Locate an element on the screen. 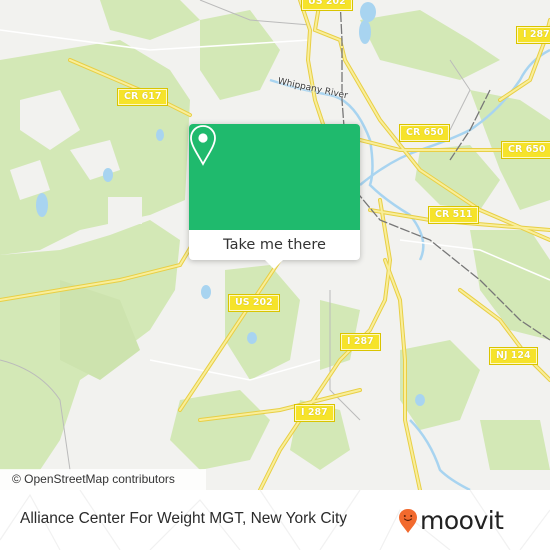  moovit-logo: moovit is located at coordinates (451, 521).